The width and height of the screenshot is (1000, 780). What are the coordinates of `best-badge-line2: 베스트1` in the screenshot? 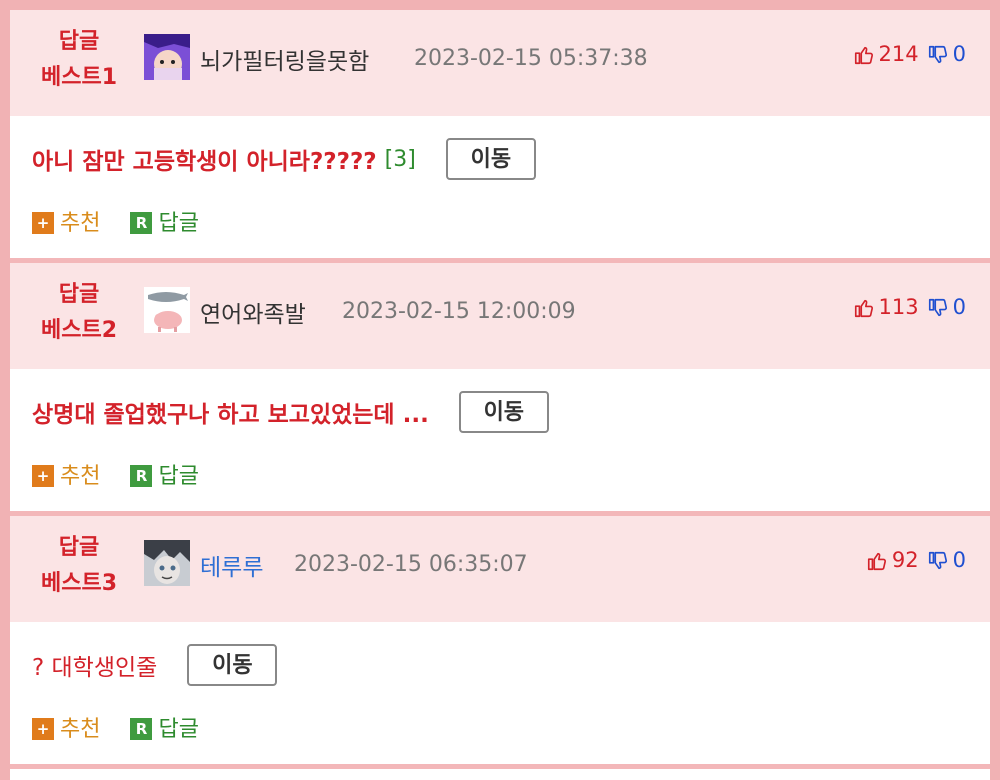 It's located at (79, 77).